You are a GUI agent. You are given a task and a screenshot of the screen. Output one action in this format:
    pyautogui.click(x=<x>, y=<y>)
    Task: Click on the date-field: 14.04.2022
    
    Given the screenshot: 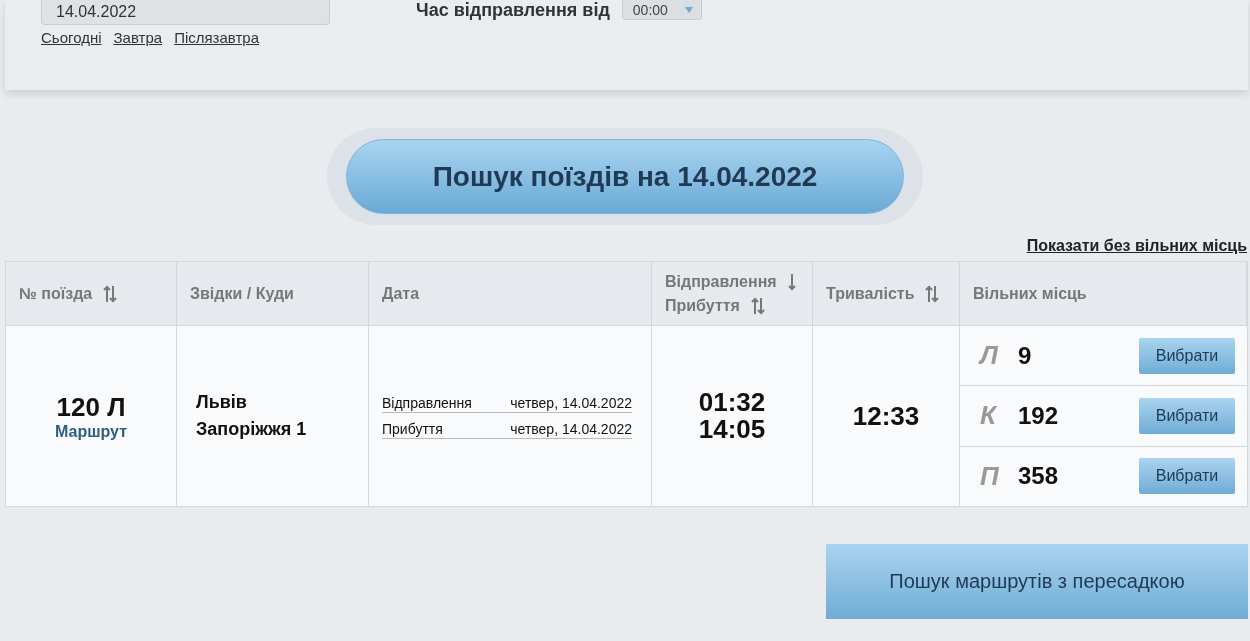 What is the action you would take?
    pyautogui.click(x=185, y=12)
    